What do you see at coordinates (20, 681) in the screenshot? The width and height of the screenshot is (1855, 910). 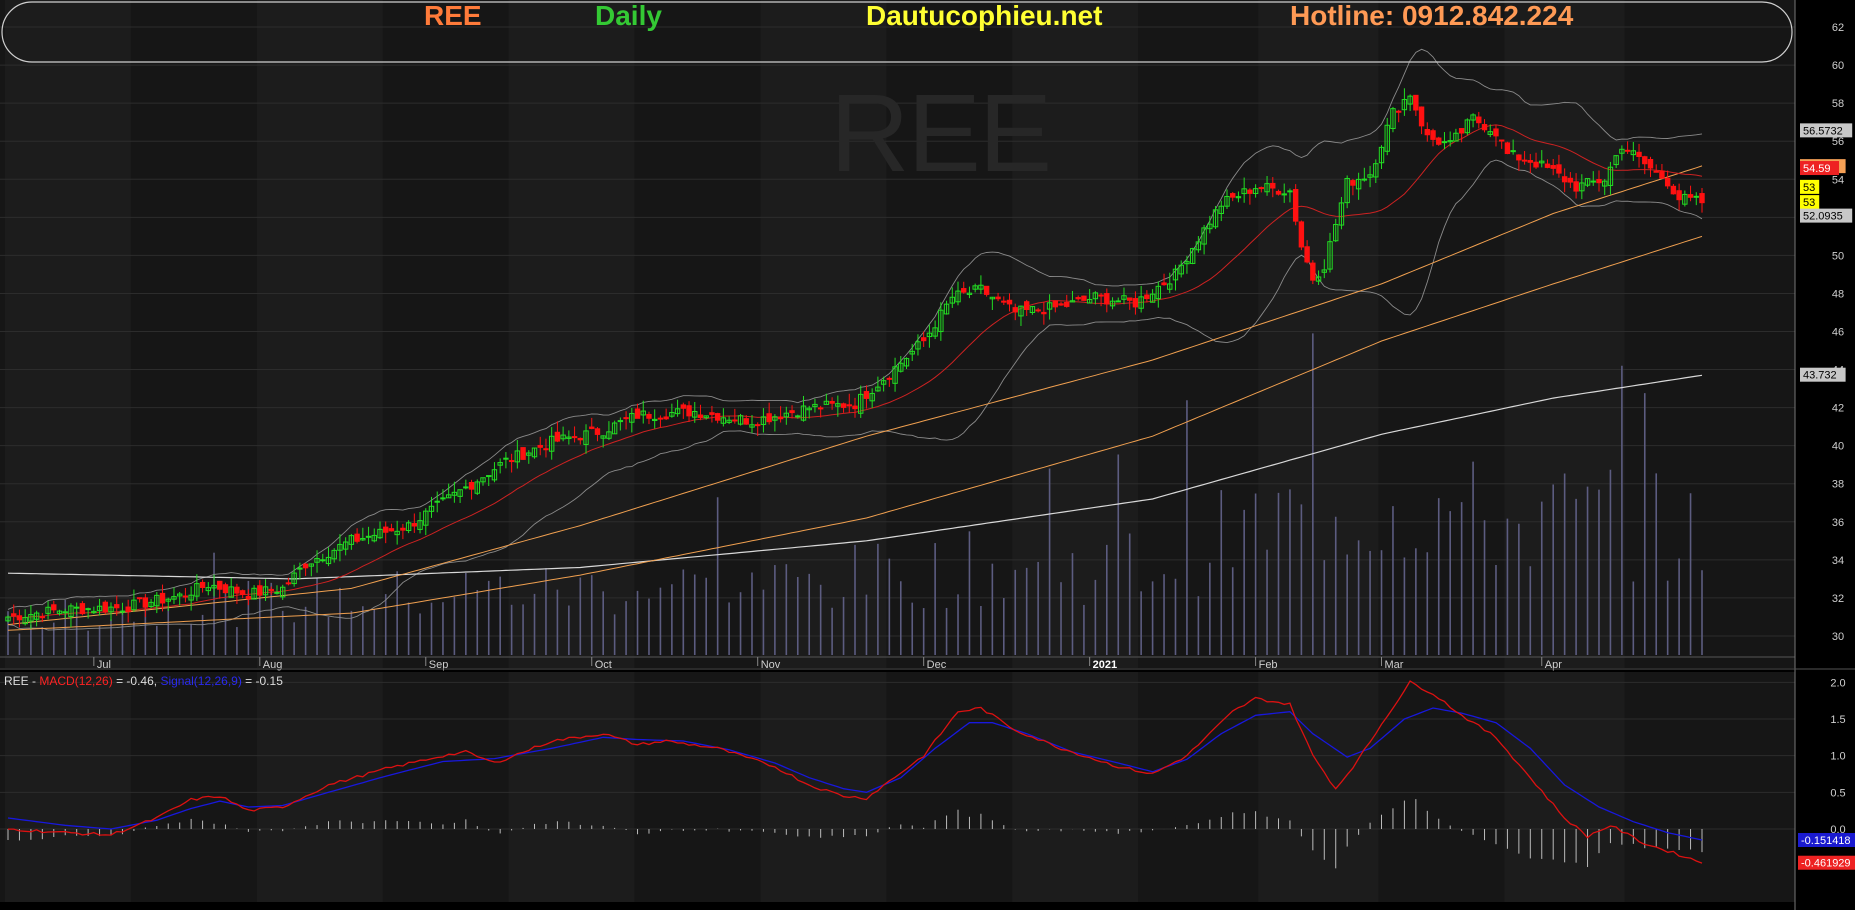 I see `macd-legend-symbol: REE -` at bounding box center [20, 681].